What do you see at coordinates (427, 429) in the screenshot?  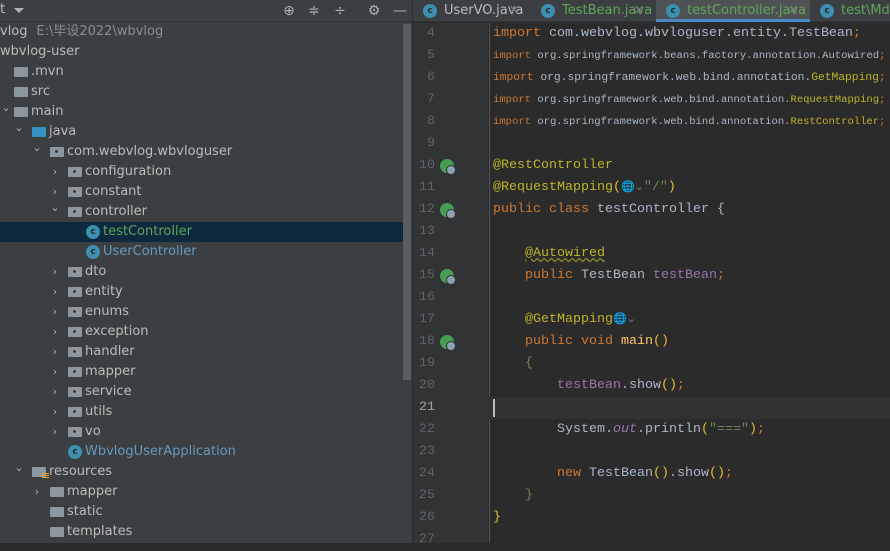 I see `line-number: 22` at bounding box center [427, 429].